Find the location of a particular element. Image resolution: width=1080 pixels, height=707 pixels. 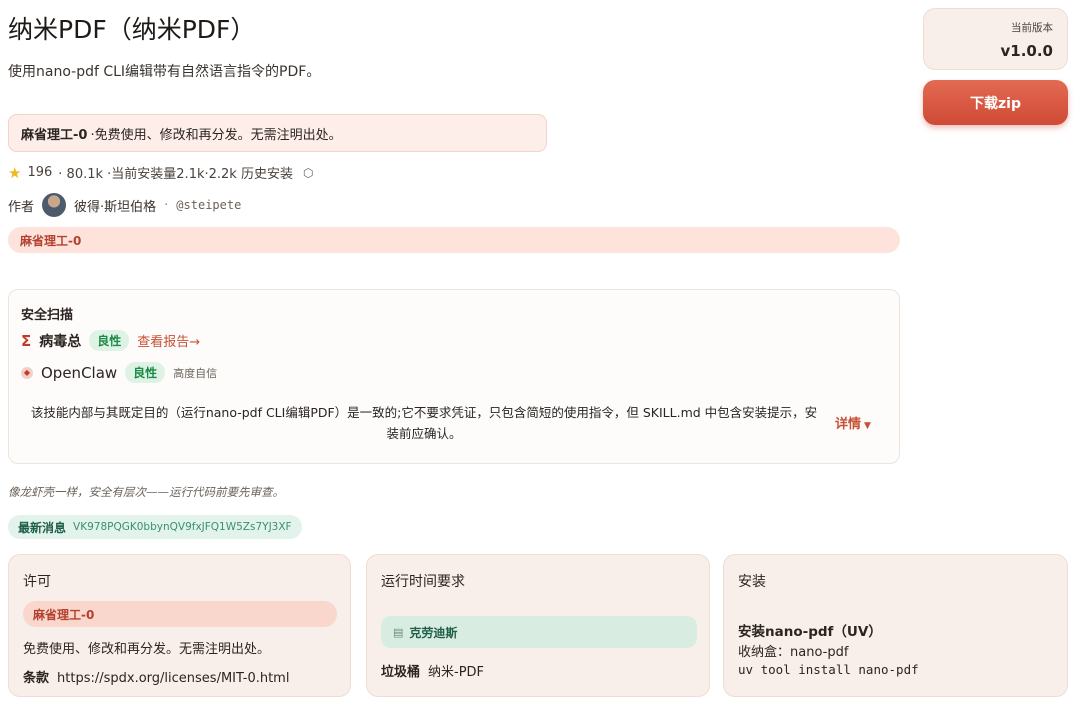

bin-value: 纳米-PDF is located at coordinates (456, 672).